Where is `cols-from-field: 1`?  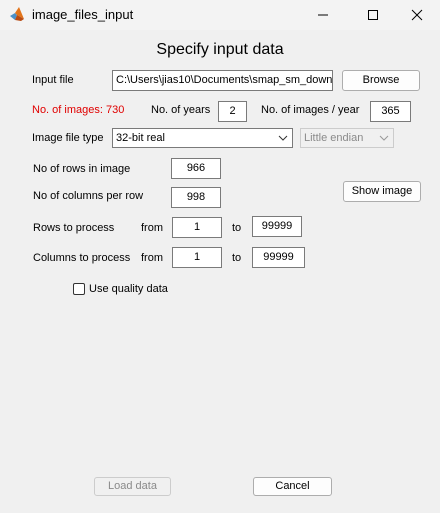 cols-from-field: 1 is located at coordinates (197, 257).